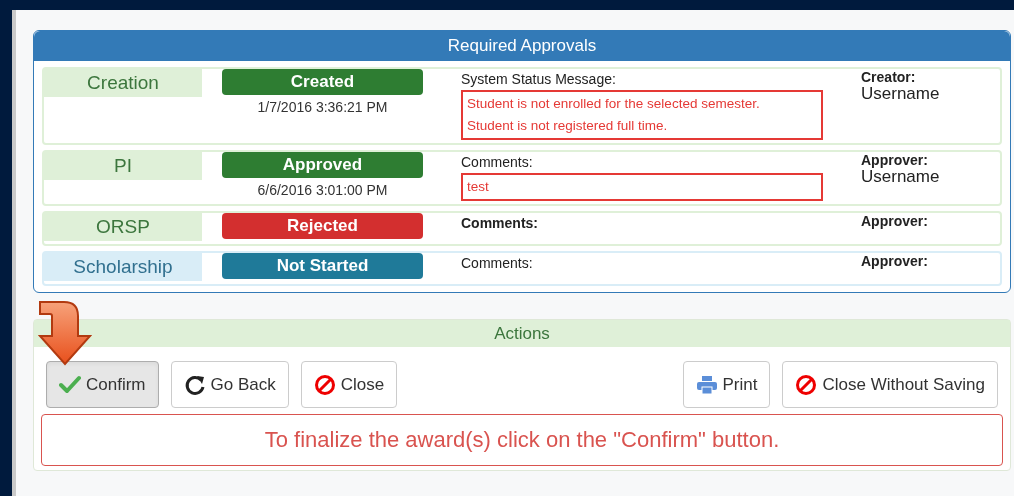  Describe the element at coordinates (123, 166) in the screenshot. I see `stage-label: PI` at that location.